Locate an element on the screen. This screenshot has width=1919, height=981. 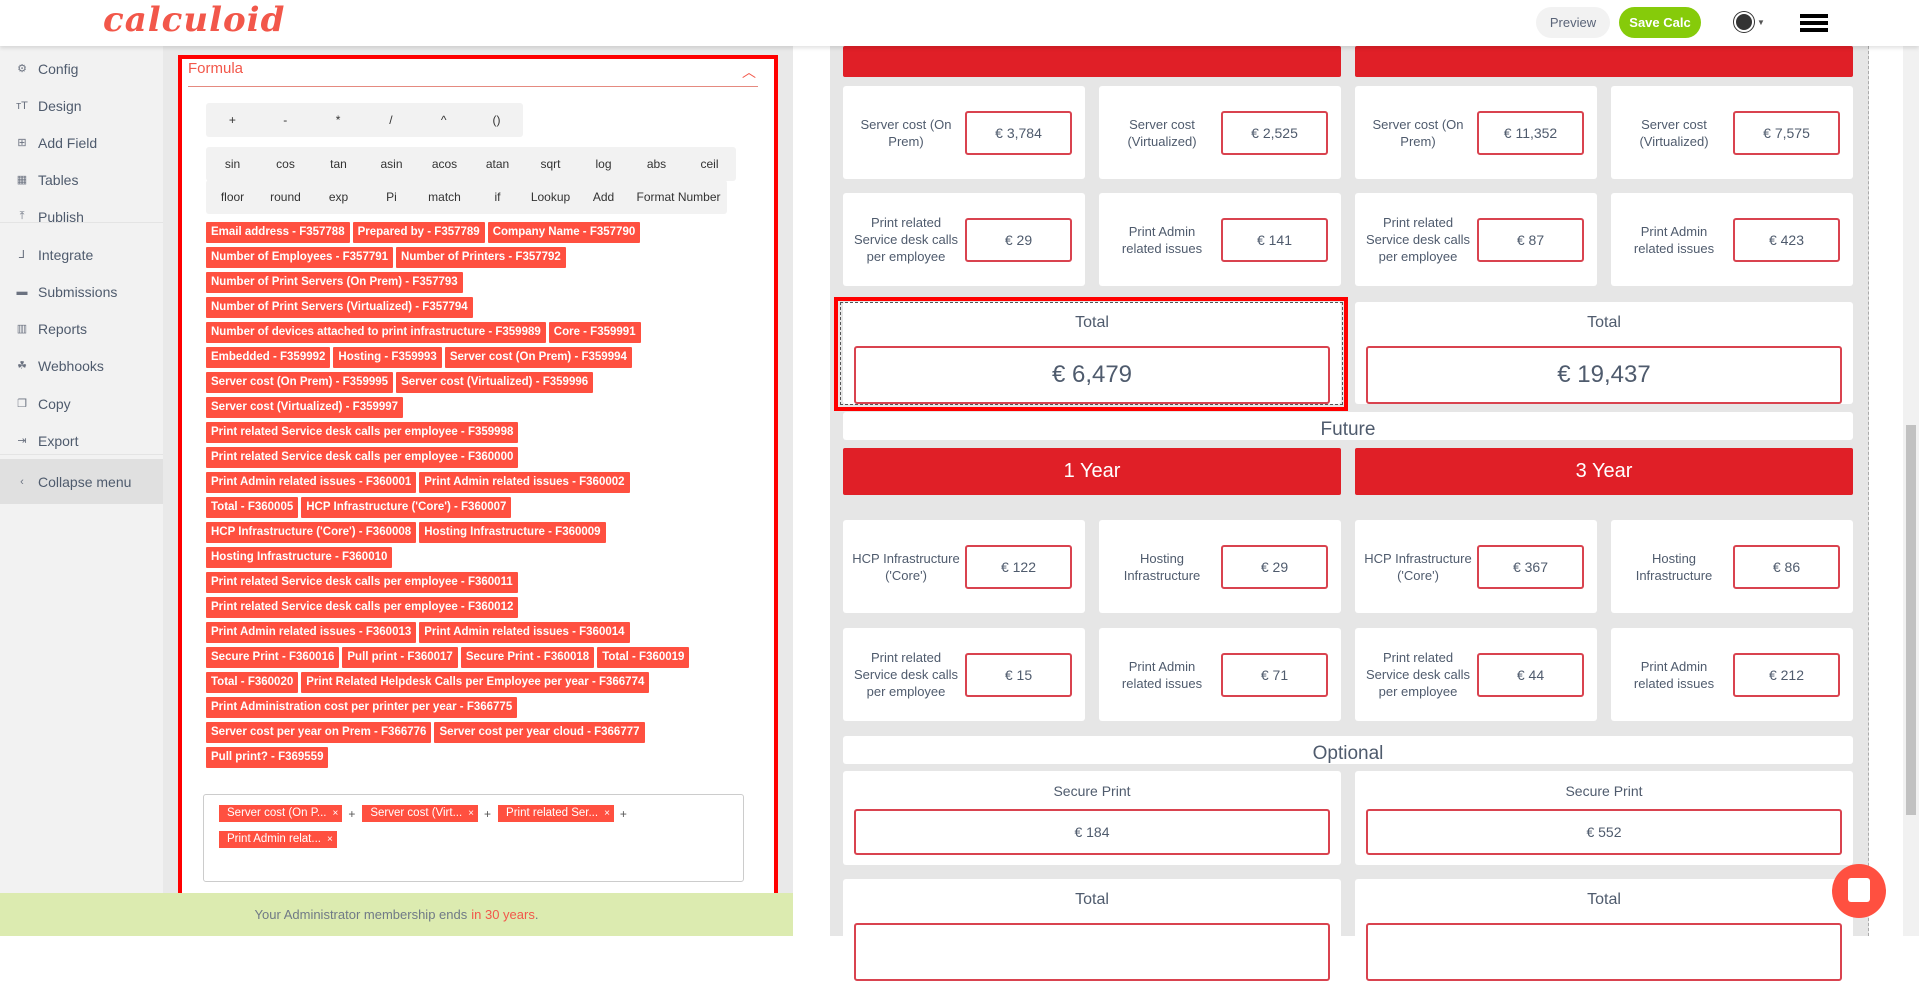
field-chip: Server cost per year cloud - F366777 is located at coordinates (539, 732).